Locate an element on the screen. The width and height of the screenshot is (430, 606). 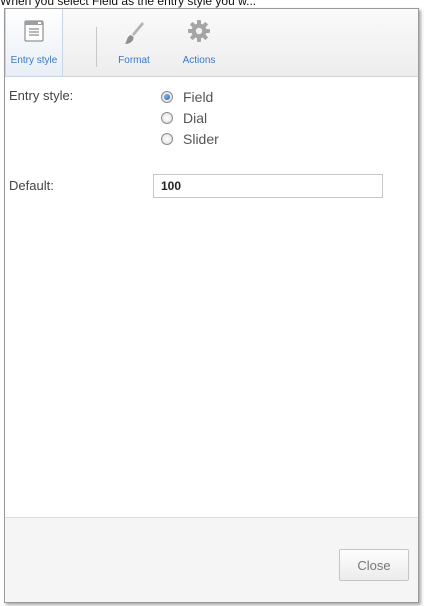
radio-label: Slider is located at coordinates (201, 139).